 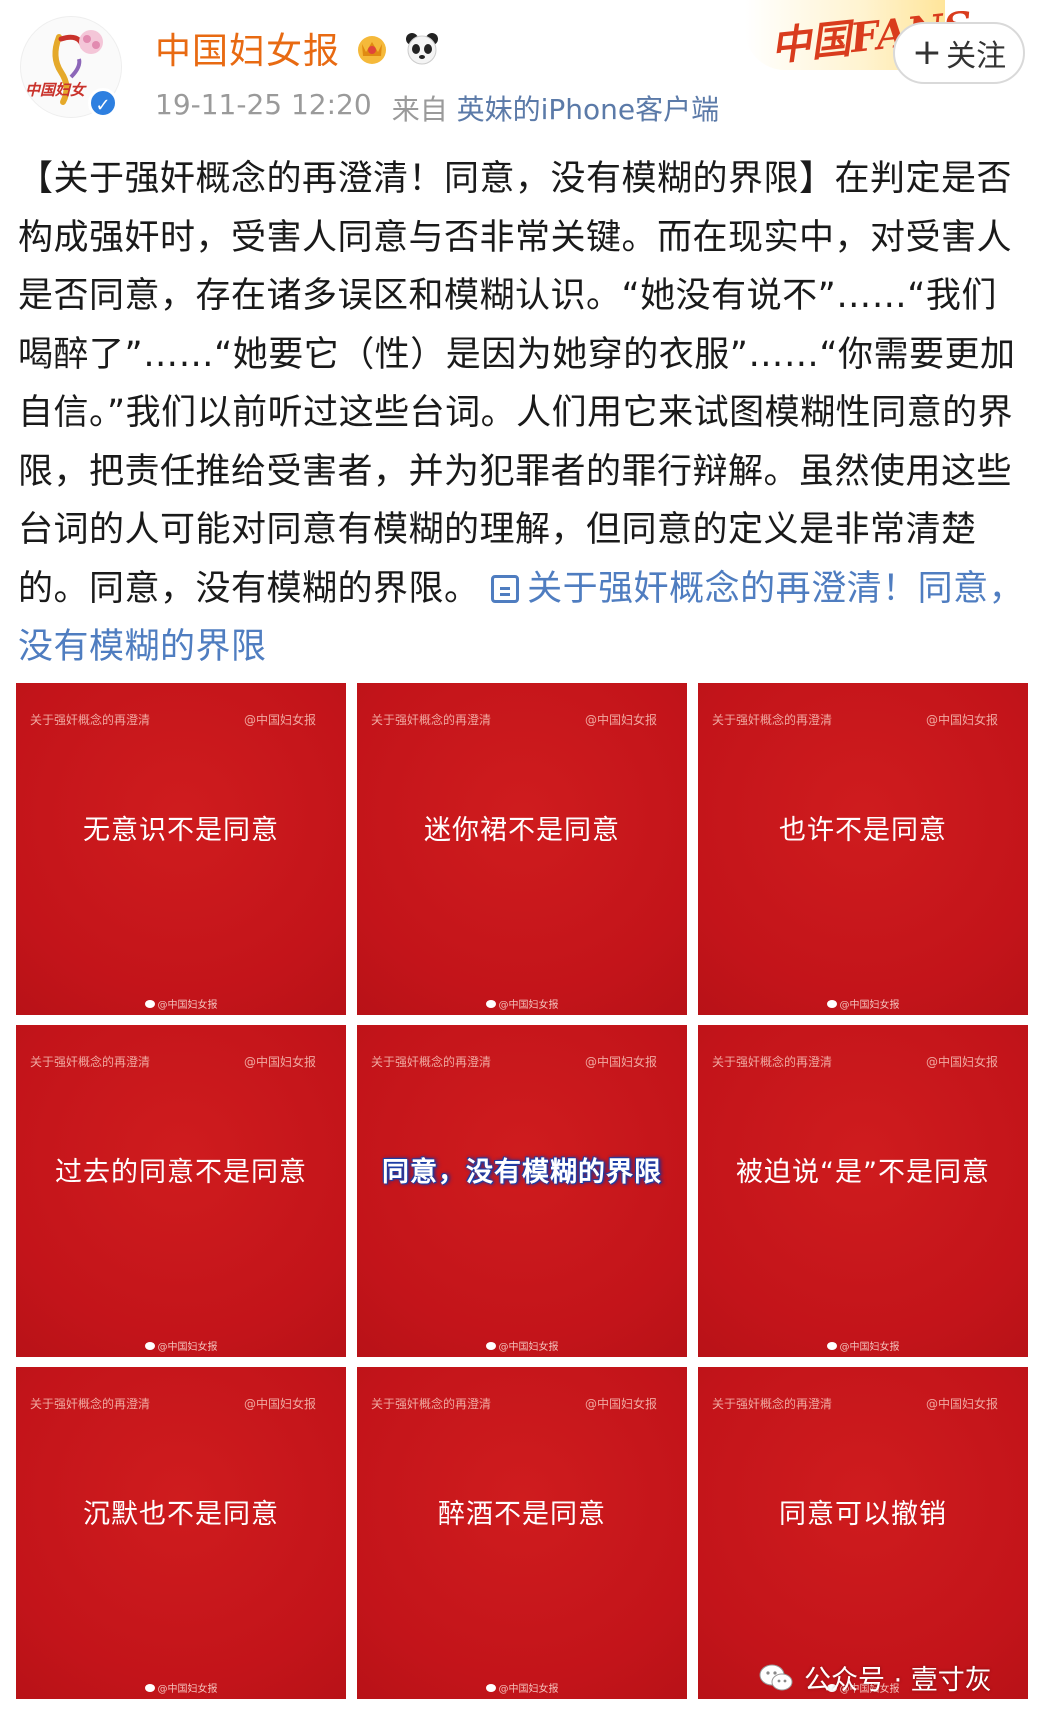 What do you see at coordinates (181, 1514) in the screenshot?
I see `tile-main-text: 沉默也不是同意` at bounding box center [181, 1514].